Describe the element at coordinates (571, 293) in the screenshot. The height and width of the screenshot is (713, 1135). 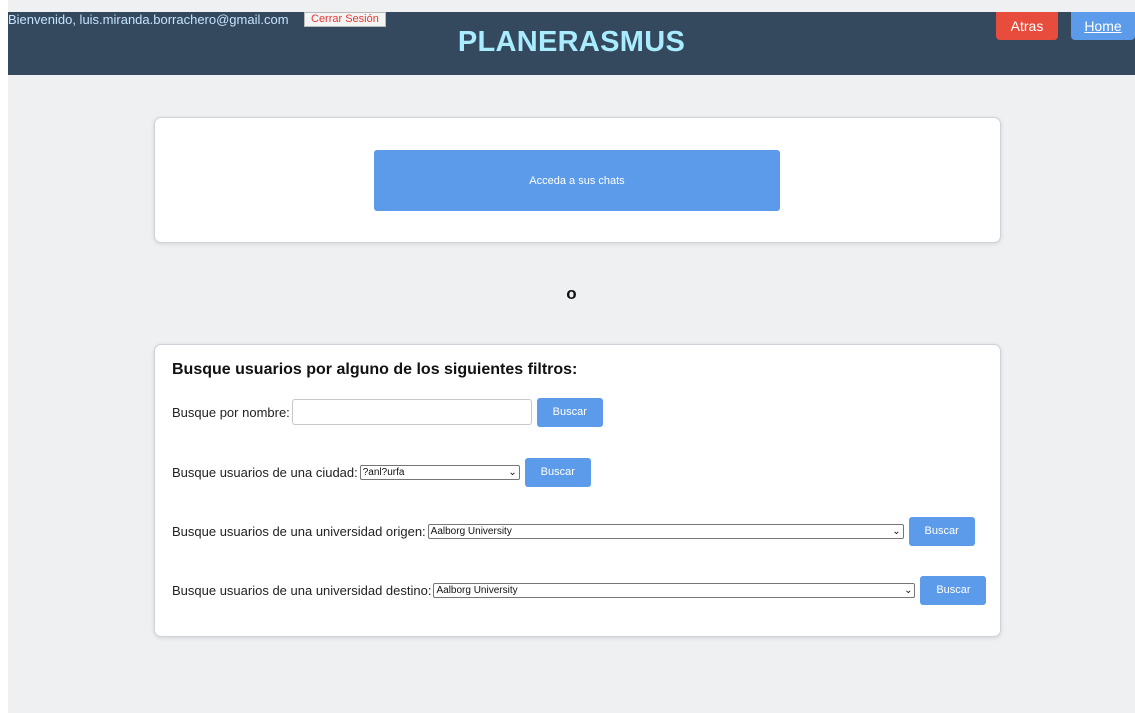
I see `or-separator: o` at that location.